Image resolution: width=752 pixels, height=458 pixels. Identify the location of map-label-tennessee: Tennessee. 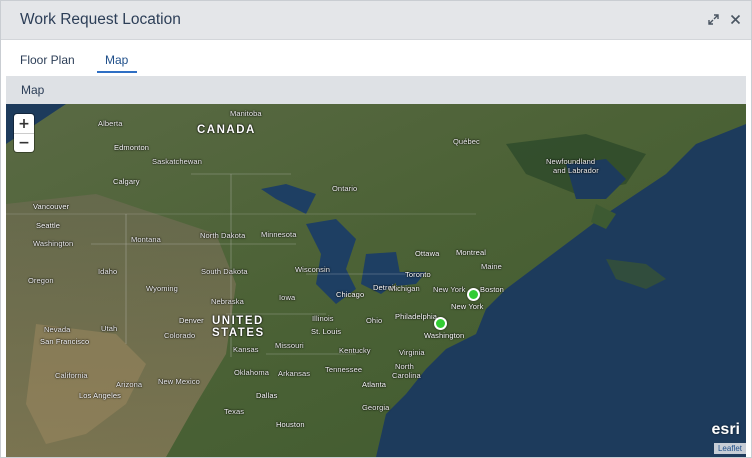
(344, 369).